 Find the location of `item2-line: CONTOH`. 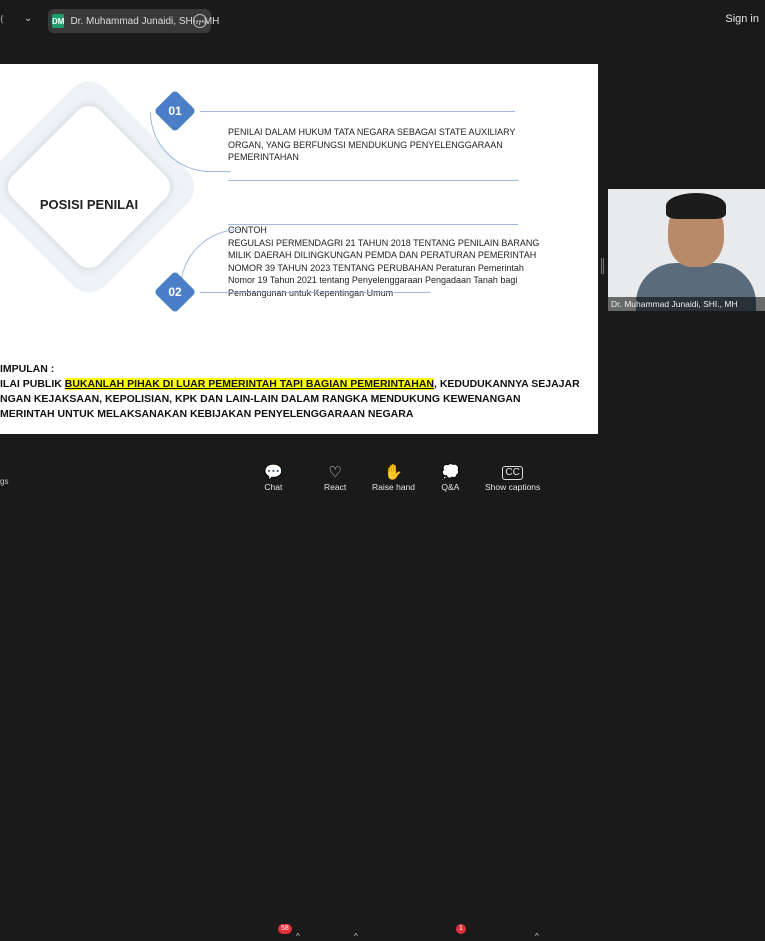

item2-line: CONTOH is located at coordinates (247, 230).